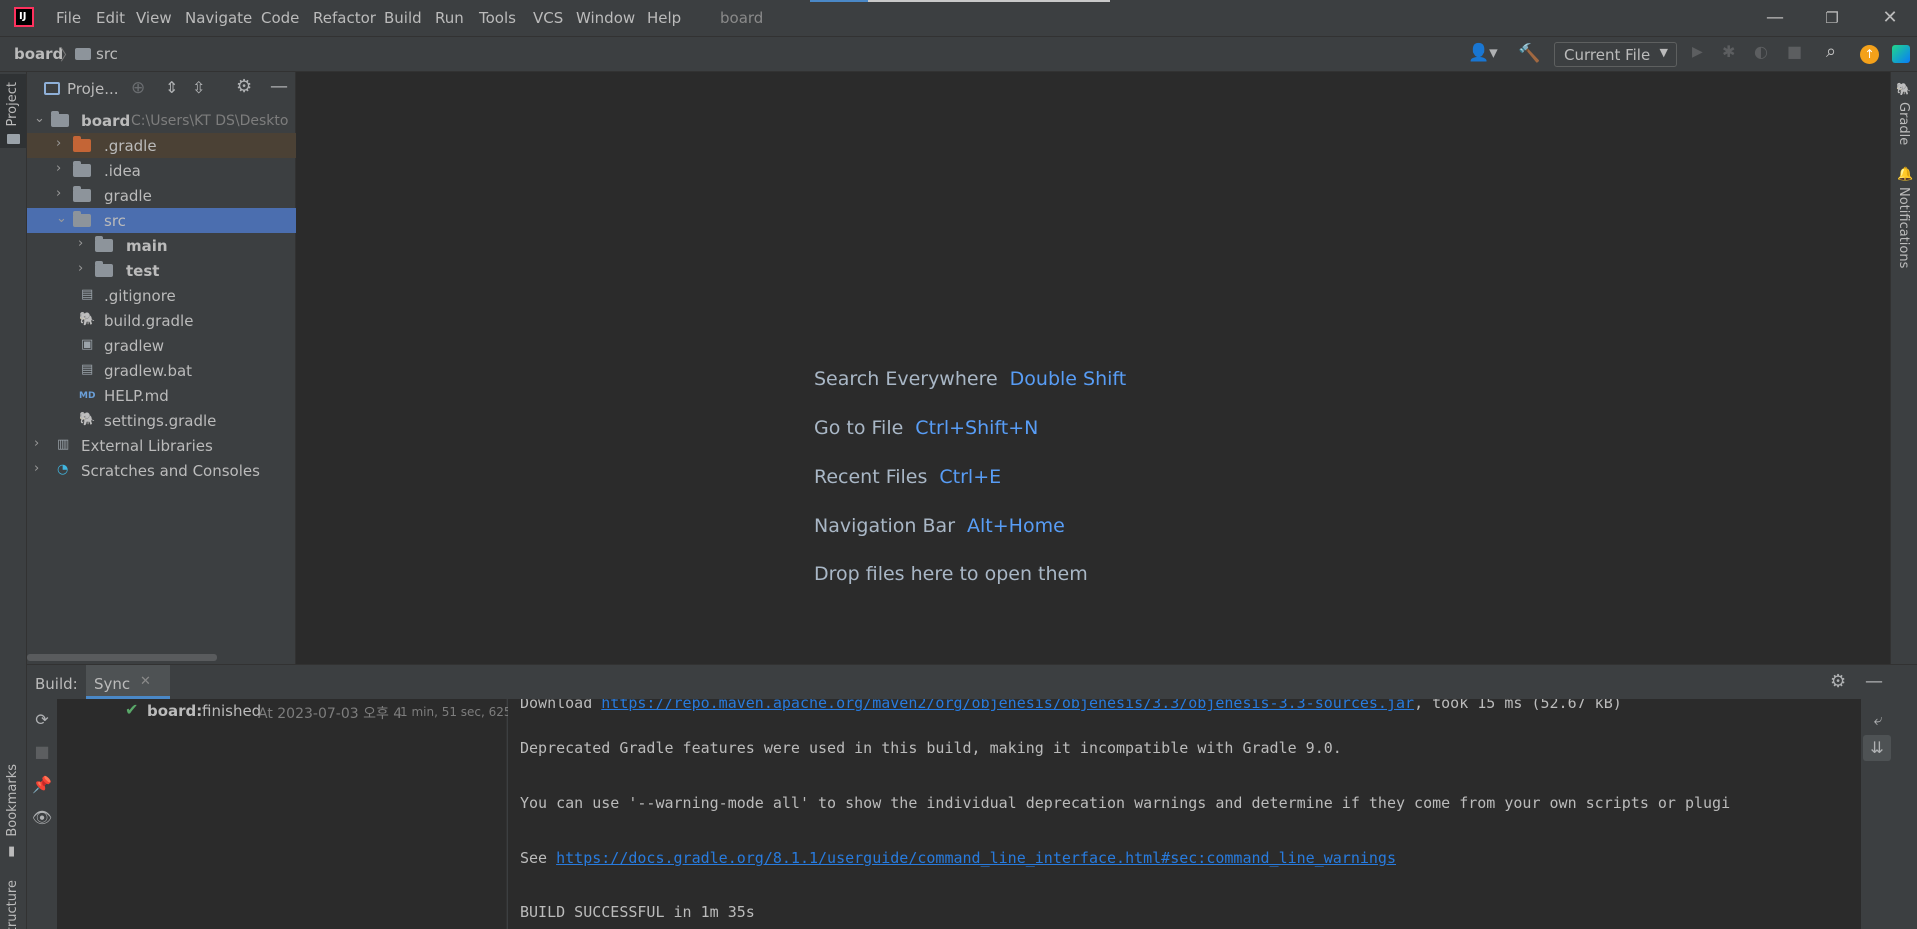 The width and height of the screenshot is (1917, 929). What do you see at coordinates (970, 379) in the screenshot?
I see `hint-search-everywhere: Search Everywhere Double Shift` at bounding box center [970, 379].